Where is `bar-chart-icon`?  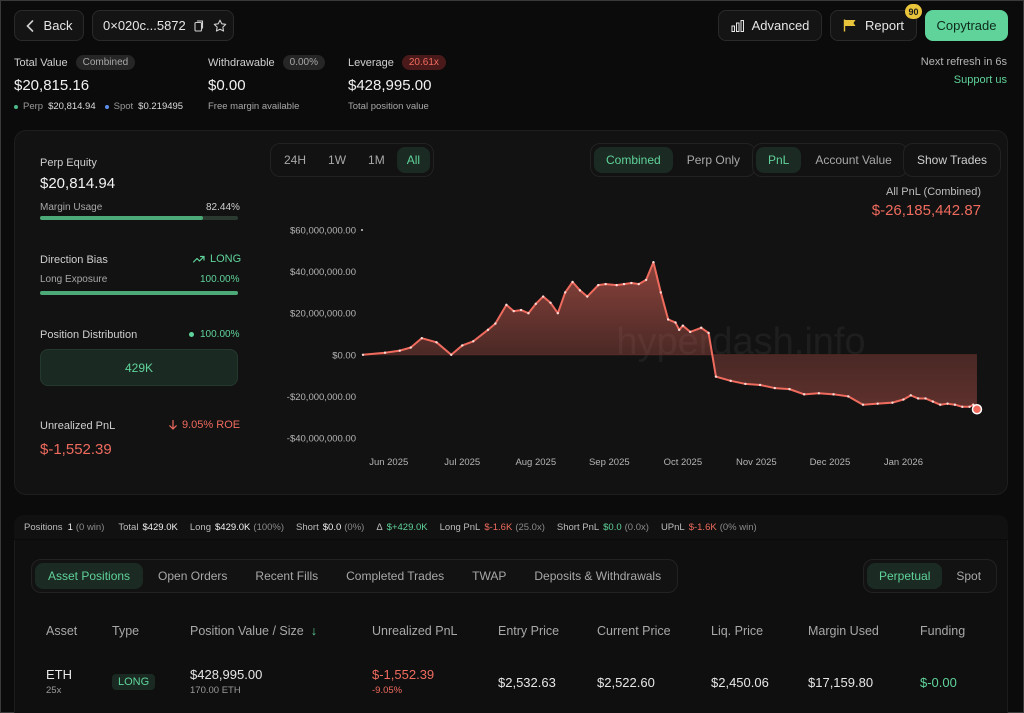
bar-chart-icon is located at coordinates (738, 25).